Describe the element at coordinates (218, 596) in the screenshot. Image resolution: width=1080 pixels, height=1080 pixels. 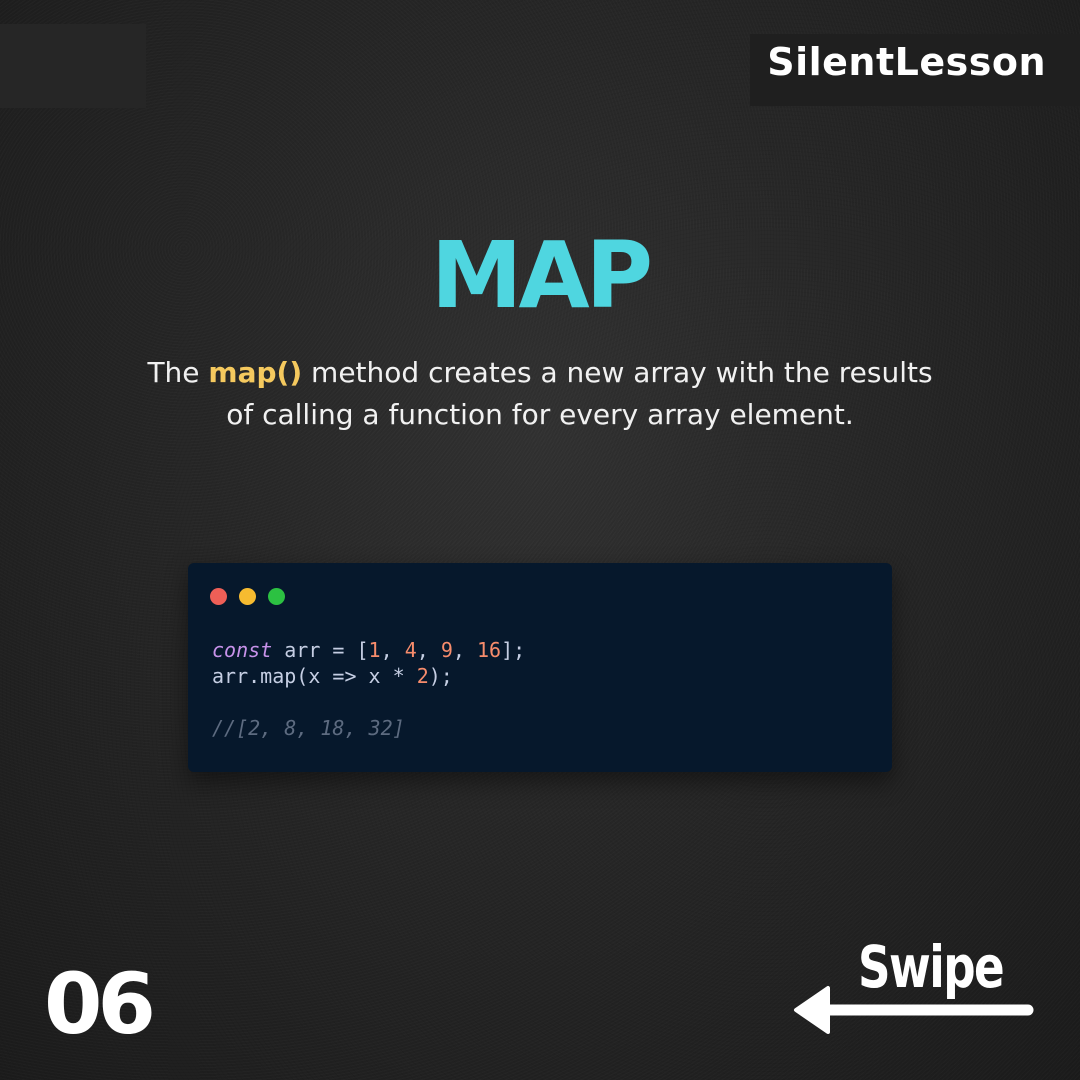
I see `red-dot-icon` at that location.